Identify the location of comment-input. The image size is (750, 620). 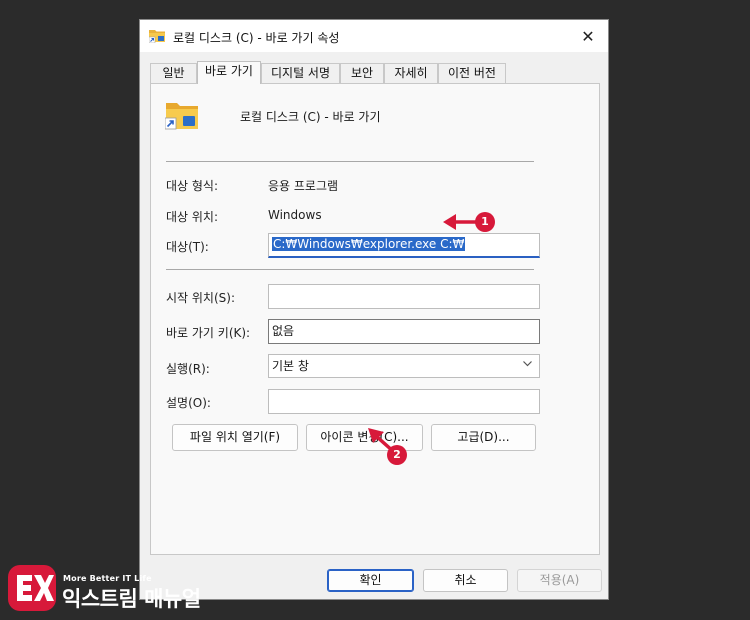
(404, 401).